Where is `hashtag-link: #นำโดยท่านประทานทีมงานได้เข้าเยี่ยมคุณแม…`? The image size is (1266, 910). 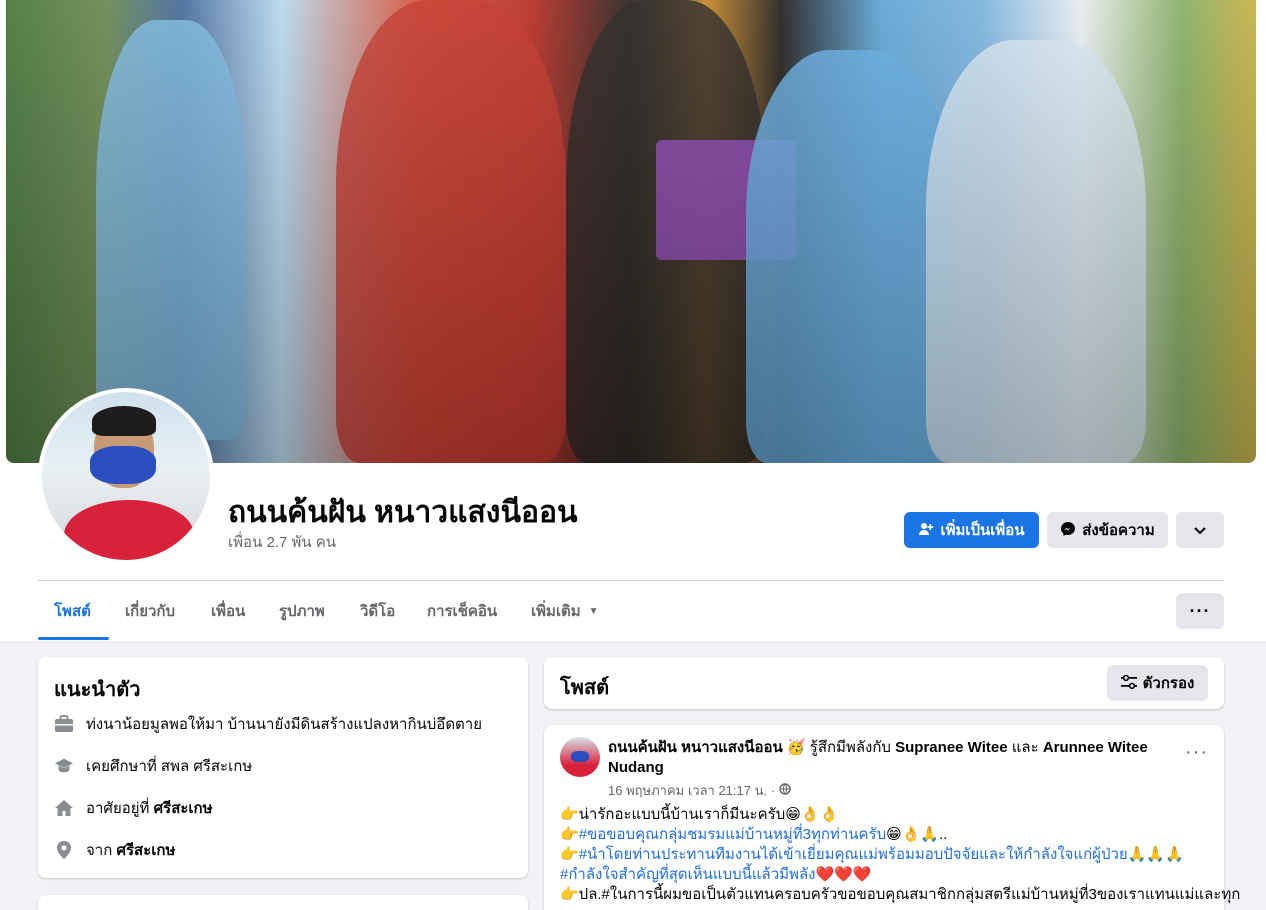
hashtag-link: #นำโดยท่านประทานทีมงานได้เข้าเยี่ยมคุณแม… is located at coordinates (853, 854).